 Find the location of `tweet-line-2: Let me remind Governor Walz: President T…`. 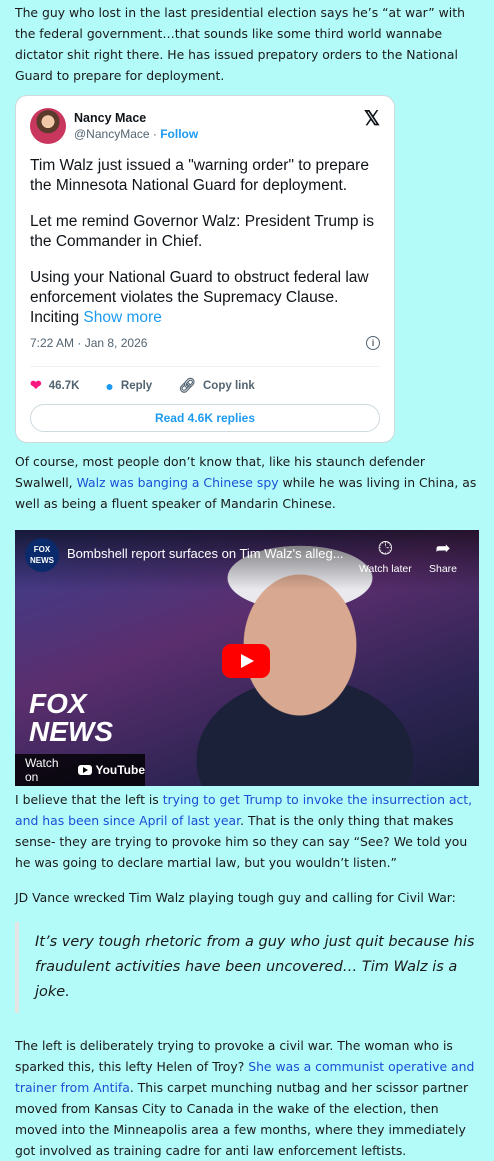

tweet-line-2: Let me remind Governor Walz: President T… is located at coordinates (202, 231).